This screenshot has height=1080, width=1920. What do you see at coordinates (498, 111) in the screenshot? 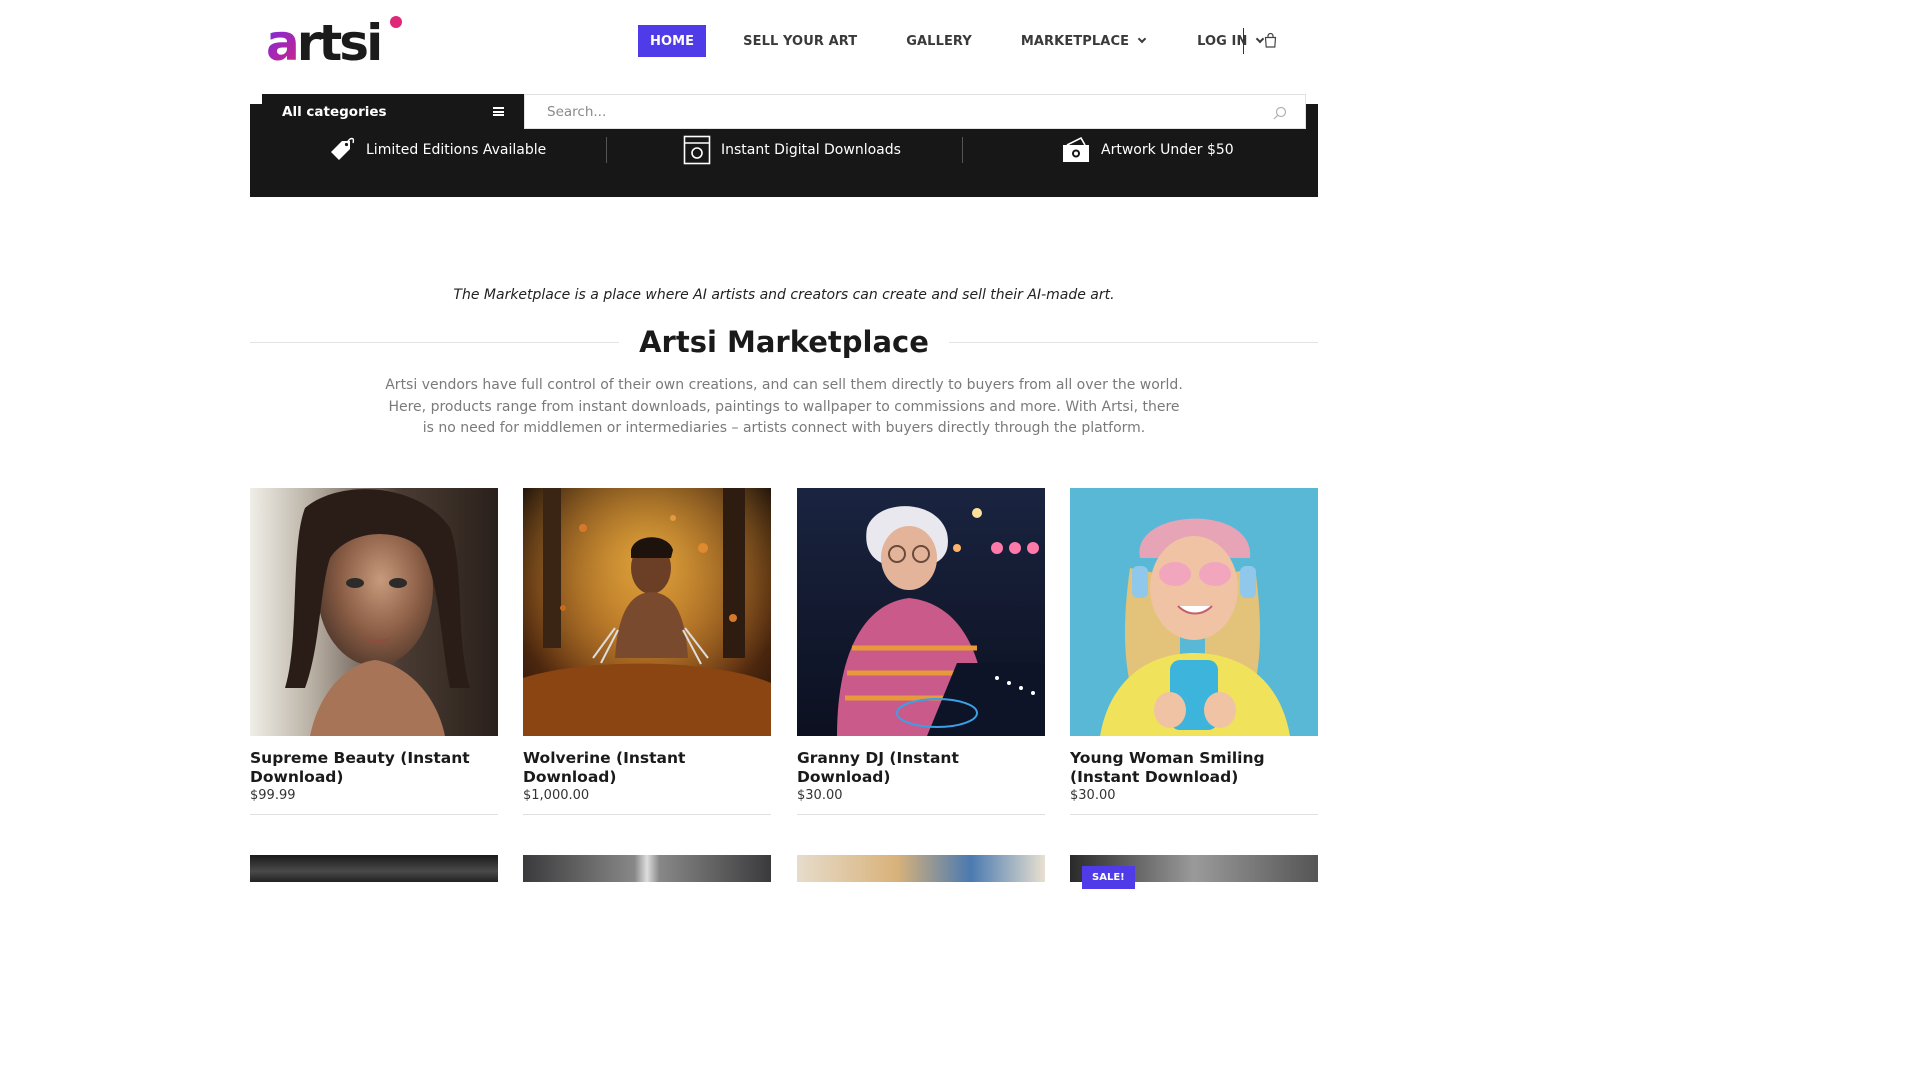
I see `hamburger-menu-icon` at bounding box center [498, 111].